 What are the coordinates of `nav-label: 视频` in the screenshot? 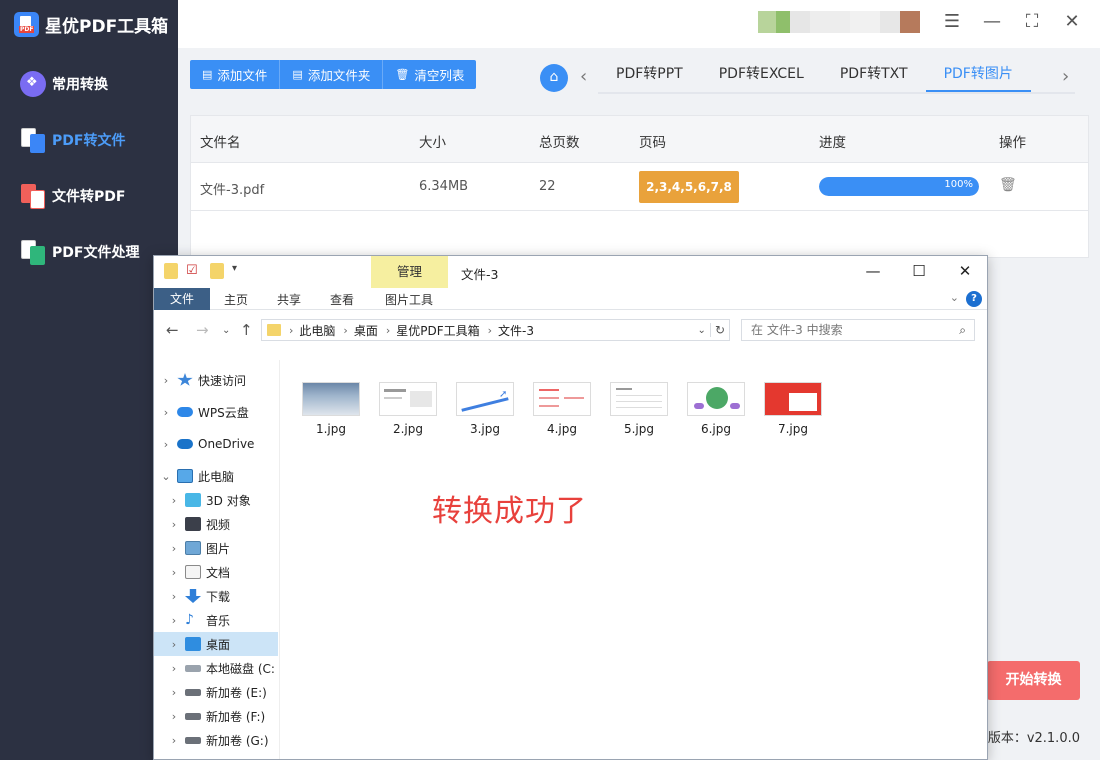 It's located at (218, 524).